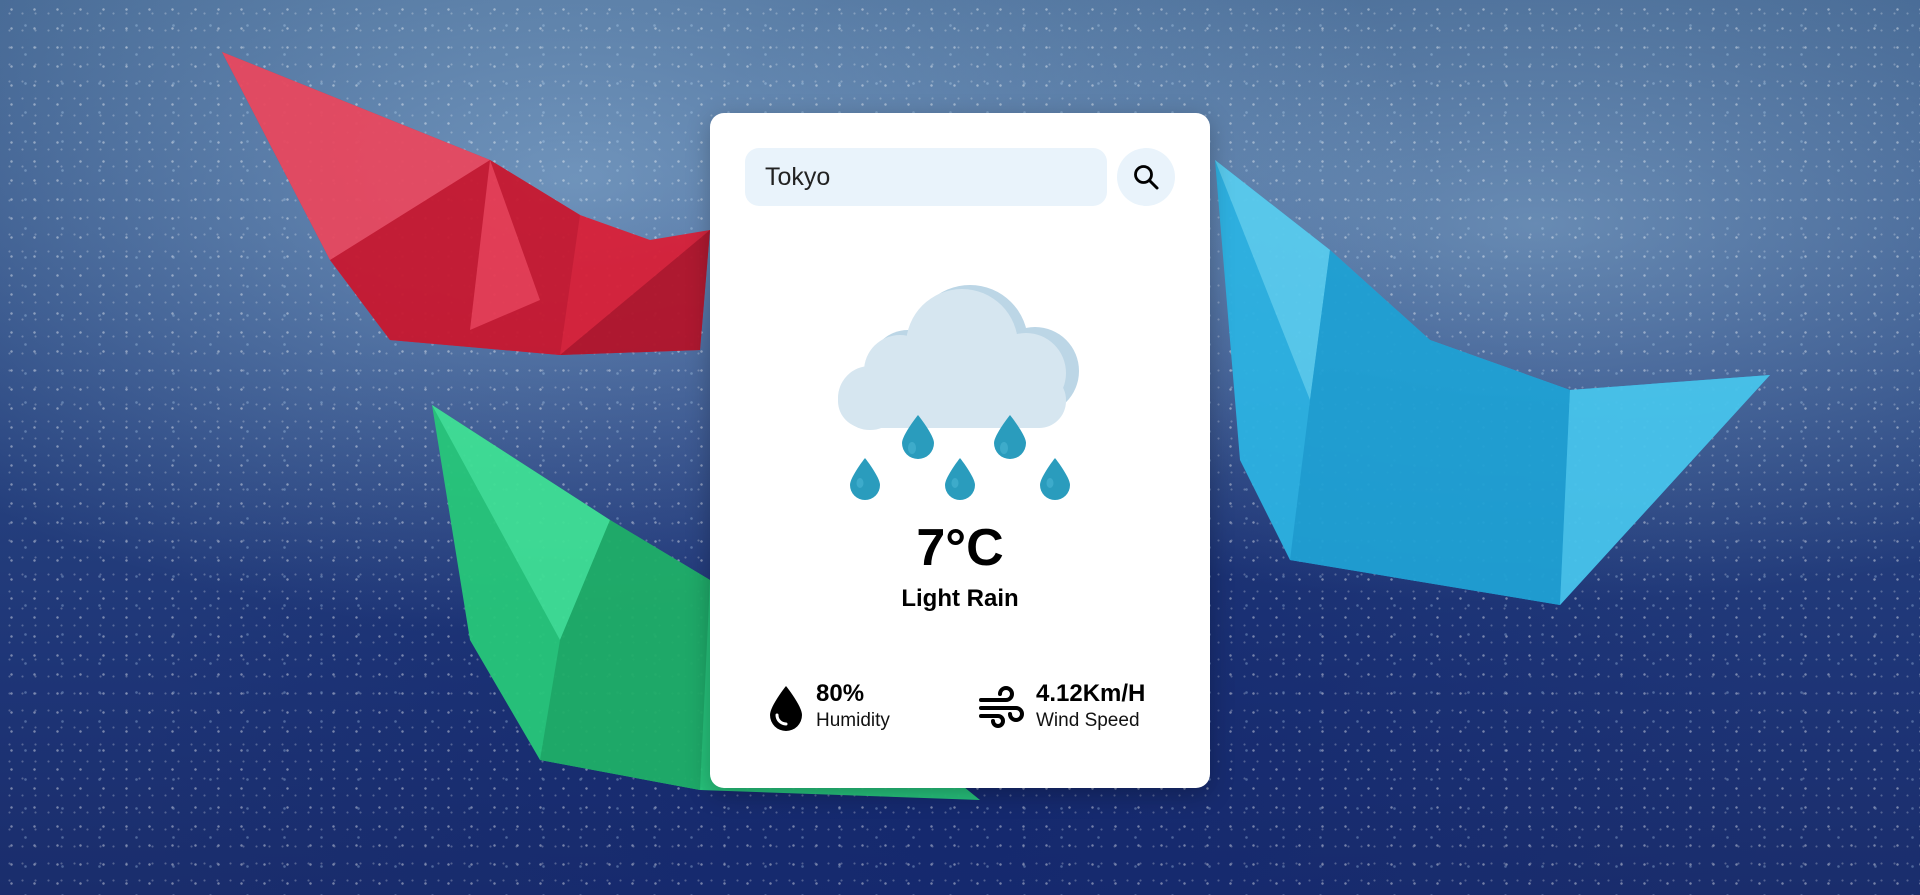 The image size is (1920, 895). Describe the element at coordinates (840, 693) in the screenshot. I see `humidity-value: 80%` at that location.